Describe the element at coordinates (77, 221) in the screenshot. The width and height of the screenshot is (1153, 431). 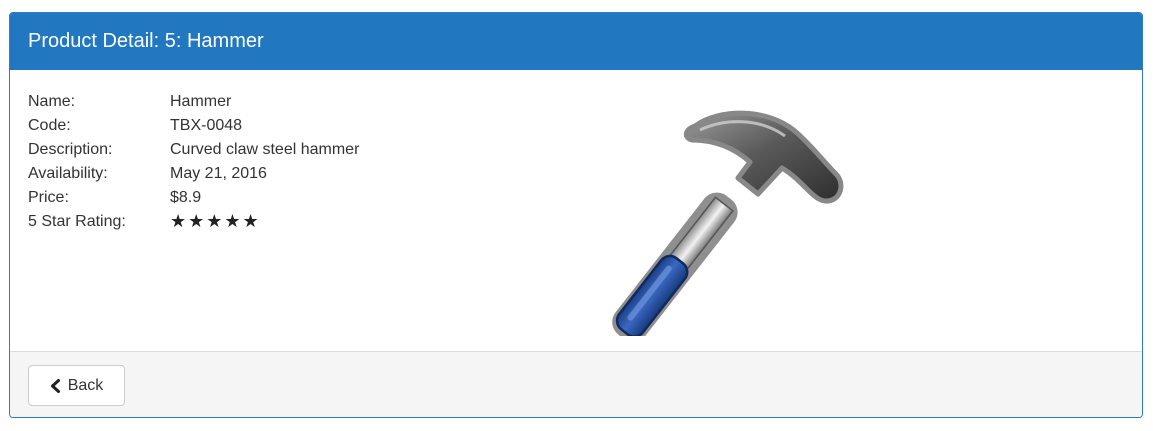
I see `rating-label: 5 Star Rating:` at that location.